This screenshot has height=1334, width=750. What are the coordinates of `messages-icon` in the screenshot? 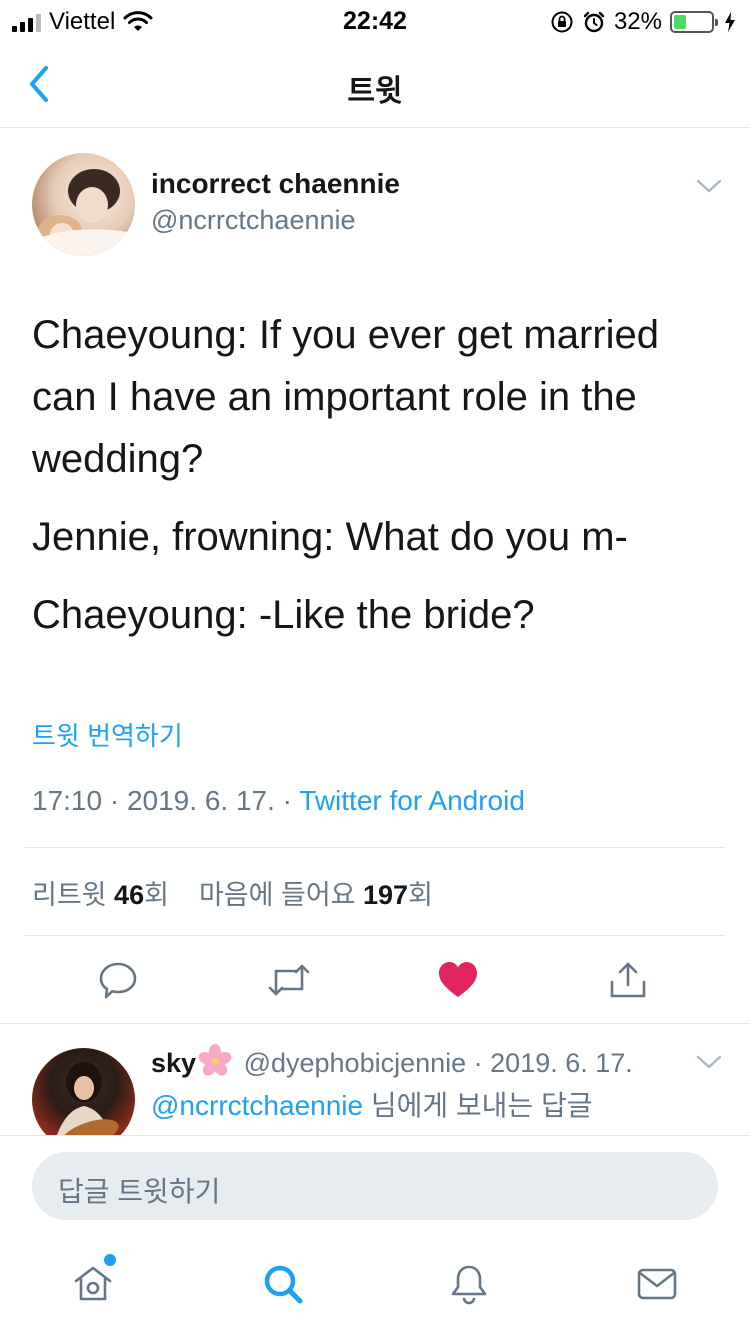 It's located at (657, 1284).